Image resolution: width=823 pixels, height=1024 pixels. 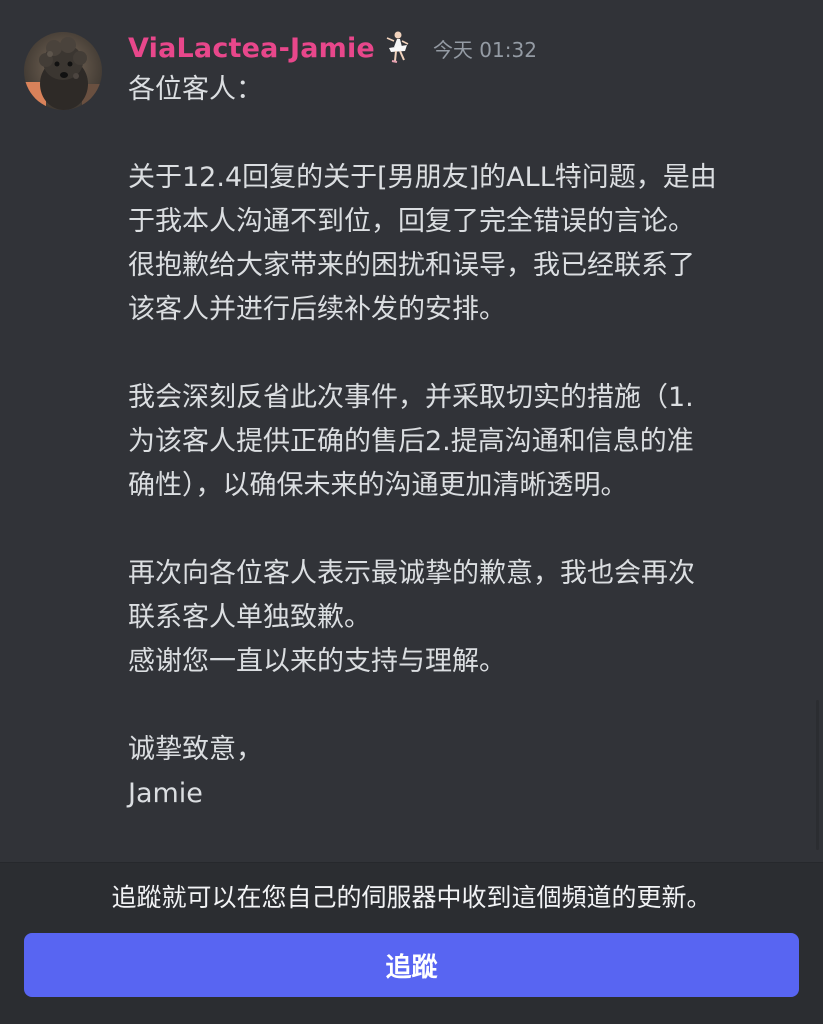 What do you see at coordinates (378, 485) in the screenshot?
I see `message-line: 确性），以确保未来的沟通更加清晰透明。` at bounding box center [378, 485].